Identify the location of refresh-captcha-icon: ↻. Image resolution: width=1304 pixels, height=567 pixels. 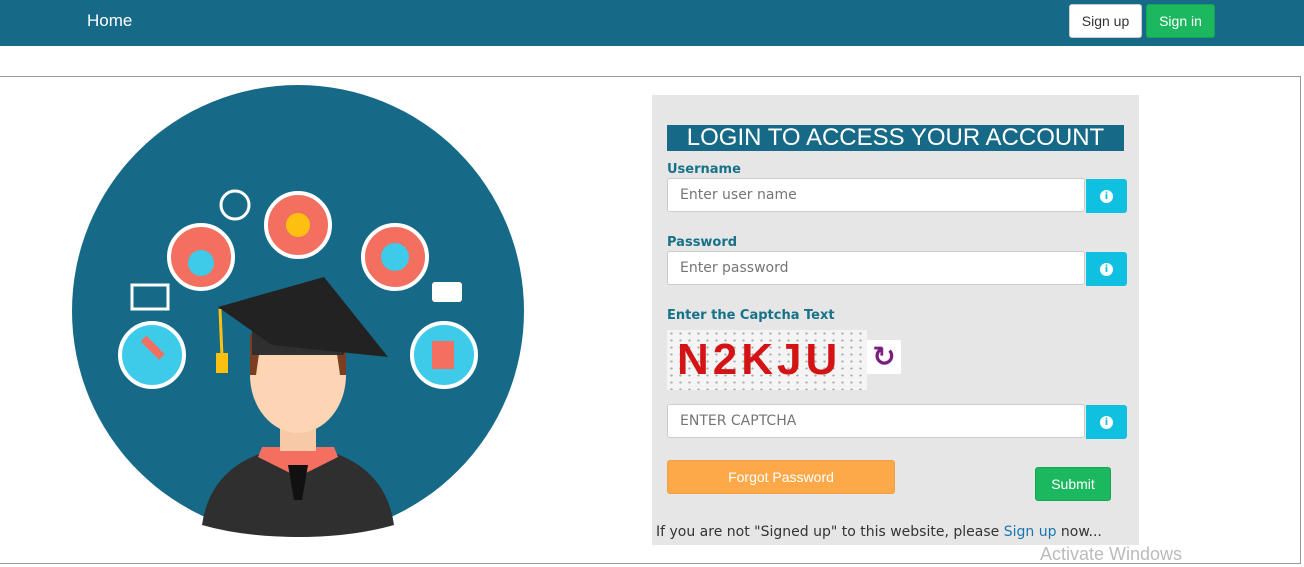
(884, 357).